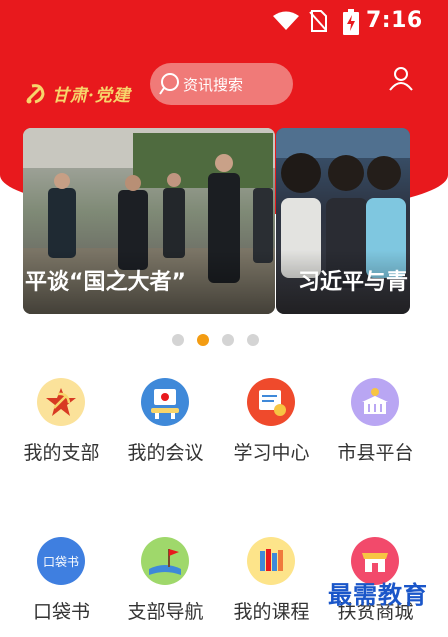  Describe the element at coordinates (203, 340) in the screenshot. I see `carousel-dot-active` at that location.